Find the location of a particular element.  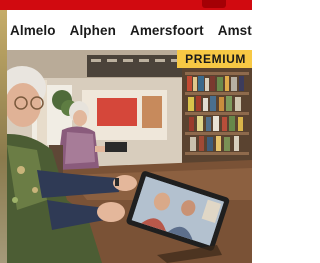

premium-badge: PREMIUM is located at coordinates (214, 59).